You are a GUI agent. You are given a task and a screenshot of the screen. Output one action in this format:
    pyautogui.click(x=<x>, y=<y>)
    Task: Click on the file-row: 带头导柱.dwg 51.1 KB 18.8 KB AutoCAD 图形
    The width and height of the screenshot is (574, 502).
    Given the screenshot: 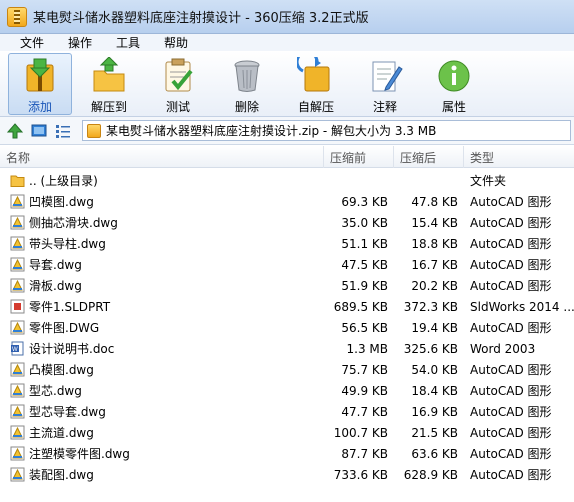 What is the action you would take?
    pyautogui.click(x=287, y=243)
    